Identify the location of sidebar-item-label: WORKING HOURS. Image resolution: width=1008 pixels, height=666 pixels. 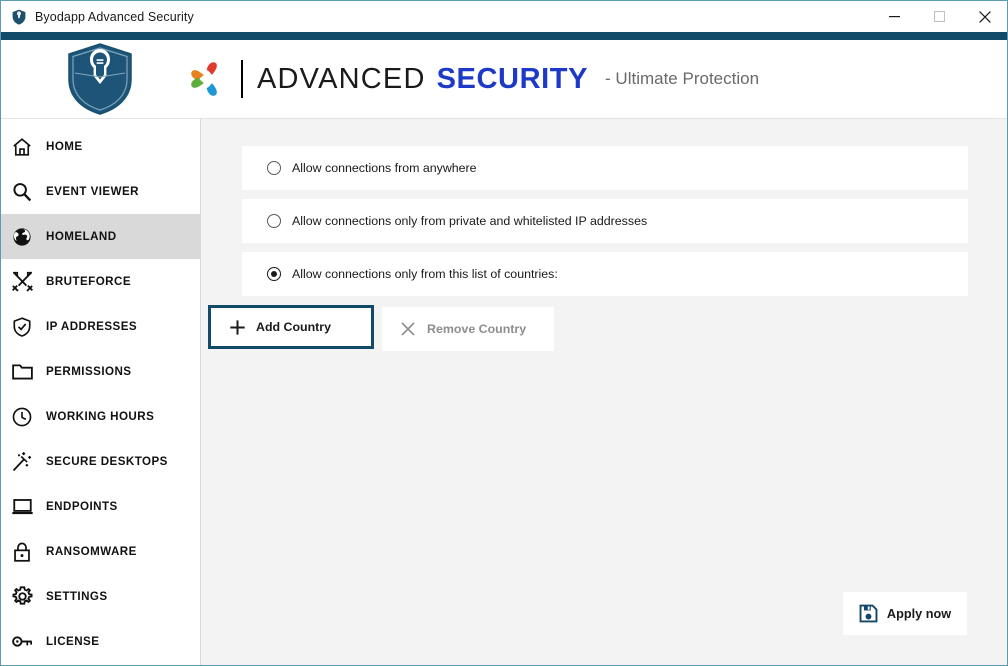
(100, 416).